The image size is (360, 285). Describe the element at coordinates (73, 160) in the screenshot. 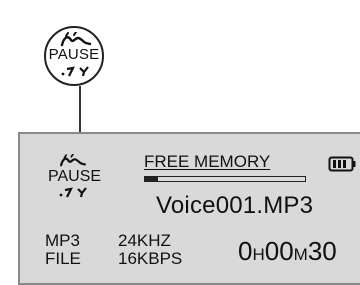

I see `pause-glyph-icon` at that location.